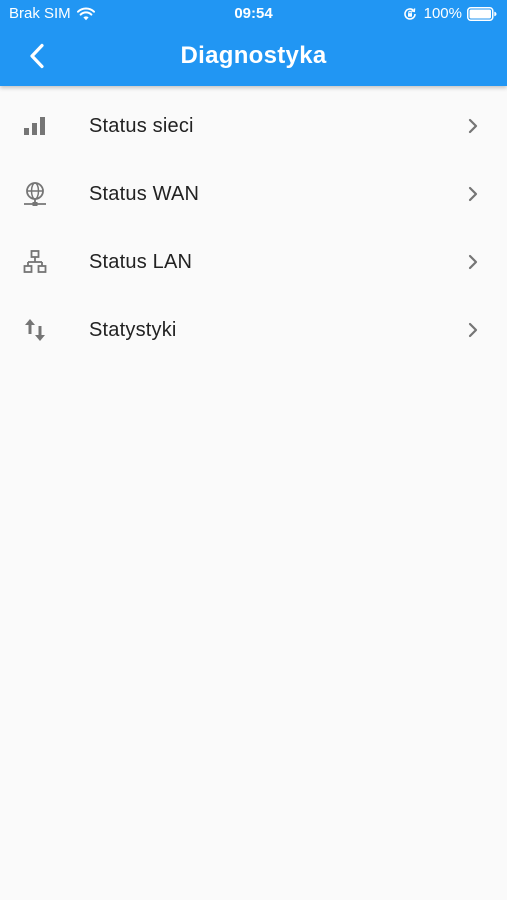 Image resolution: width=507 pixels, height=900 pixels. I want to click on menu-item-status-sieci: Status sieci, so click(253, 126).